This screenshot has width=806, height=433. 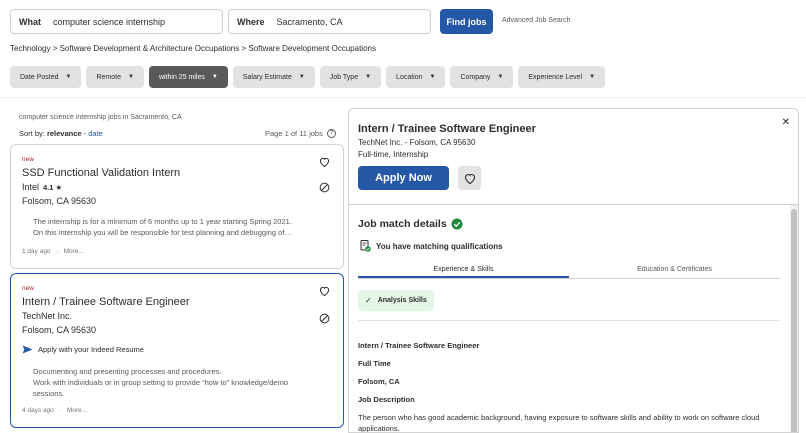 I want to click on filter-label: Company, so click(x=475, y=77).